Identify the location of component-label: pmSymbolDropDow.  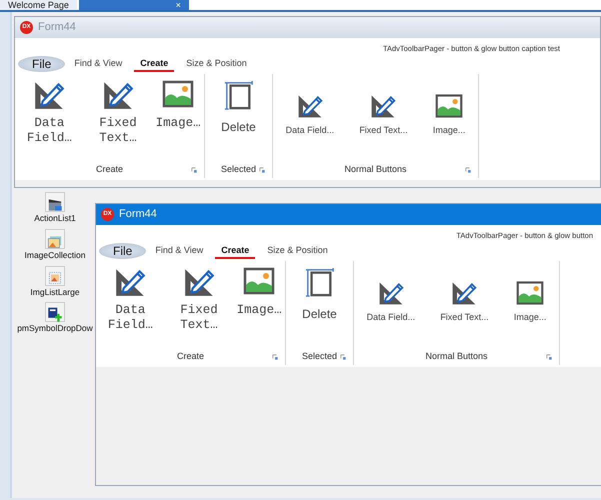
(55, 328).